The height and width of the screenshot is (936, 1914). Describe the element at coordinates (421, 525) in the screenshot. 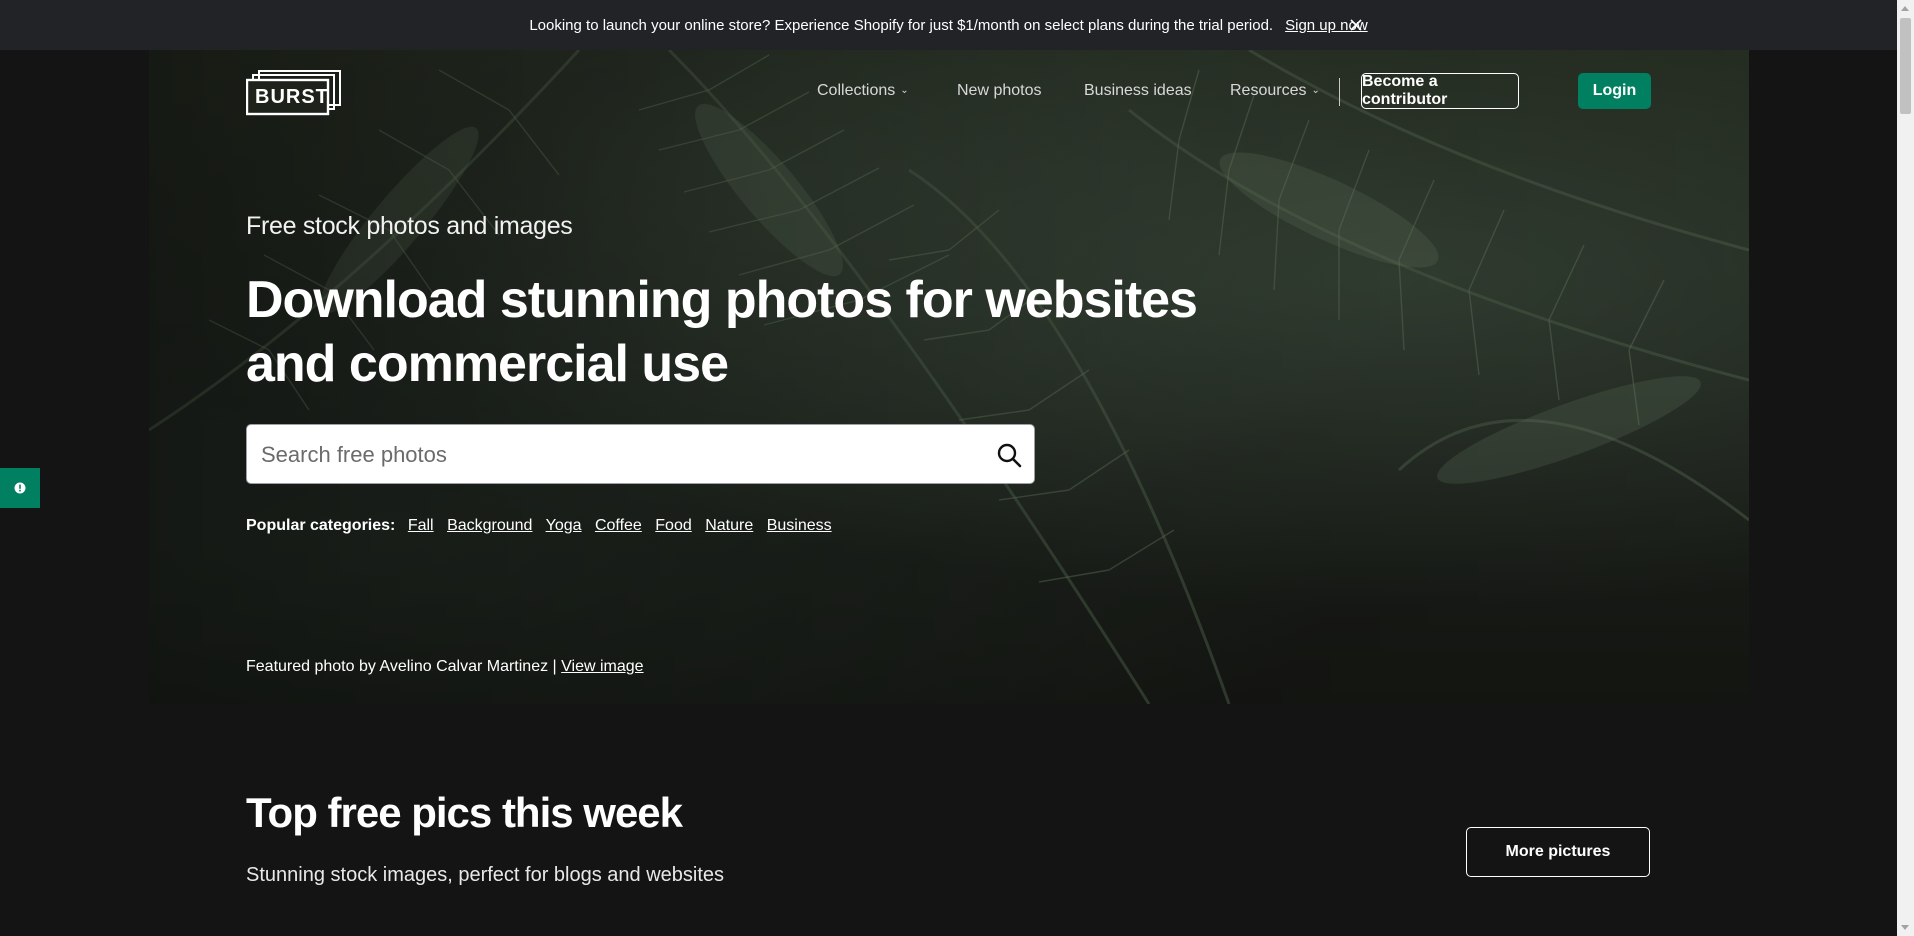

I see `category-link-fall: Fall` at that location.